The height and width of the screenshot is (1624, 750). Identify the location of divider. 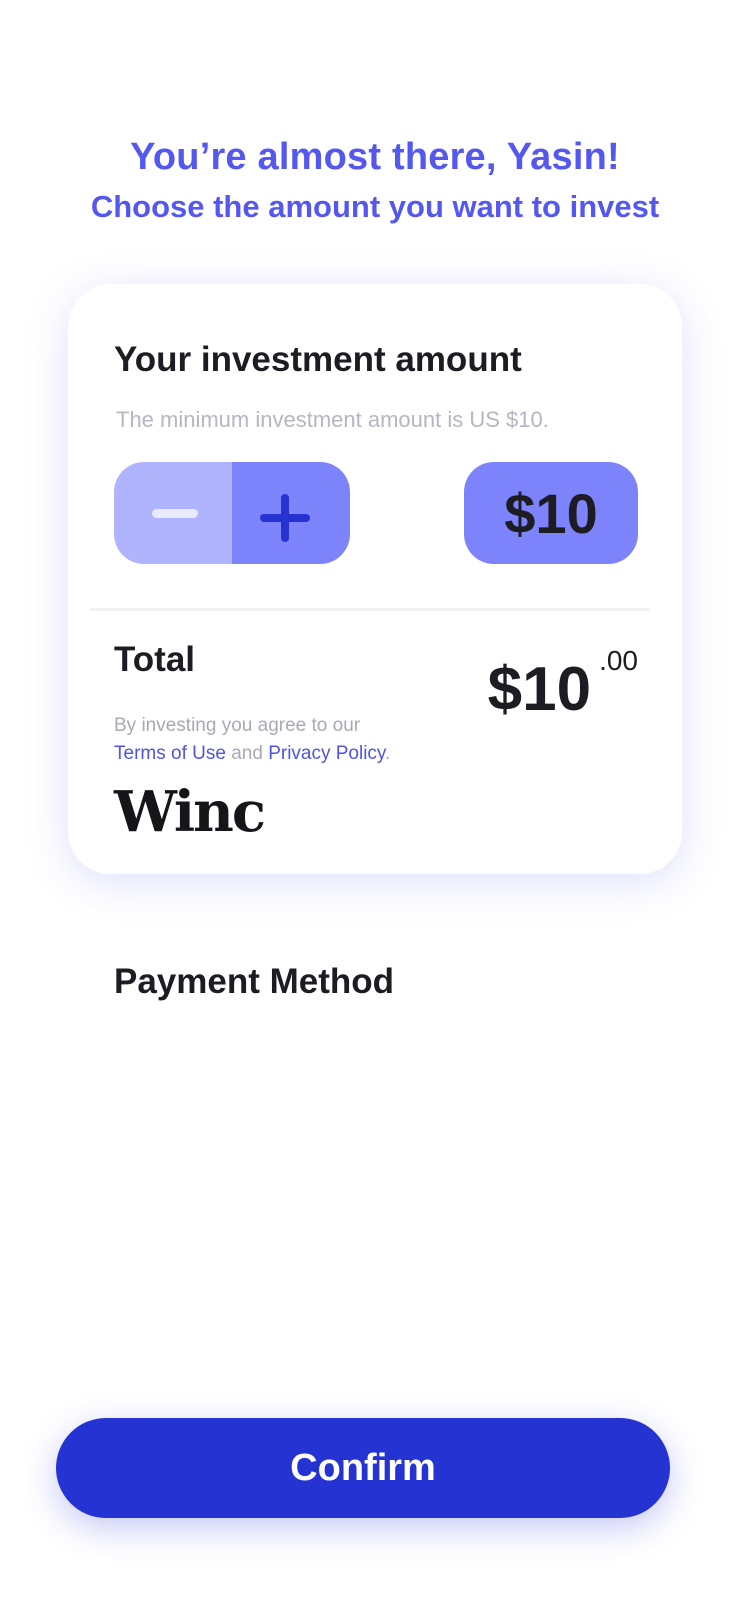
(370, 609).